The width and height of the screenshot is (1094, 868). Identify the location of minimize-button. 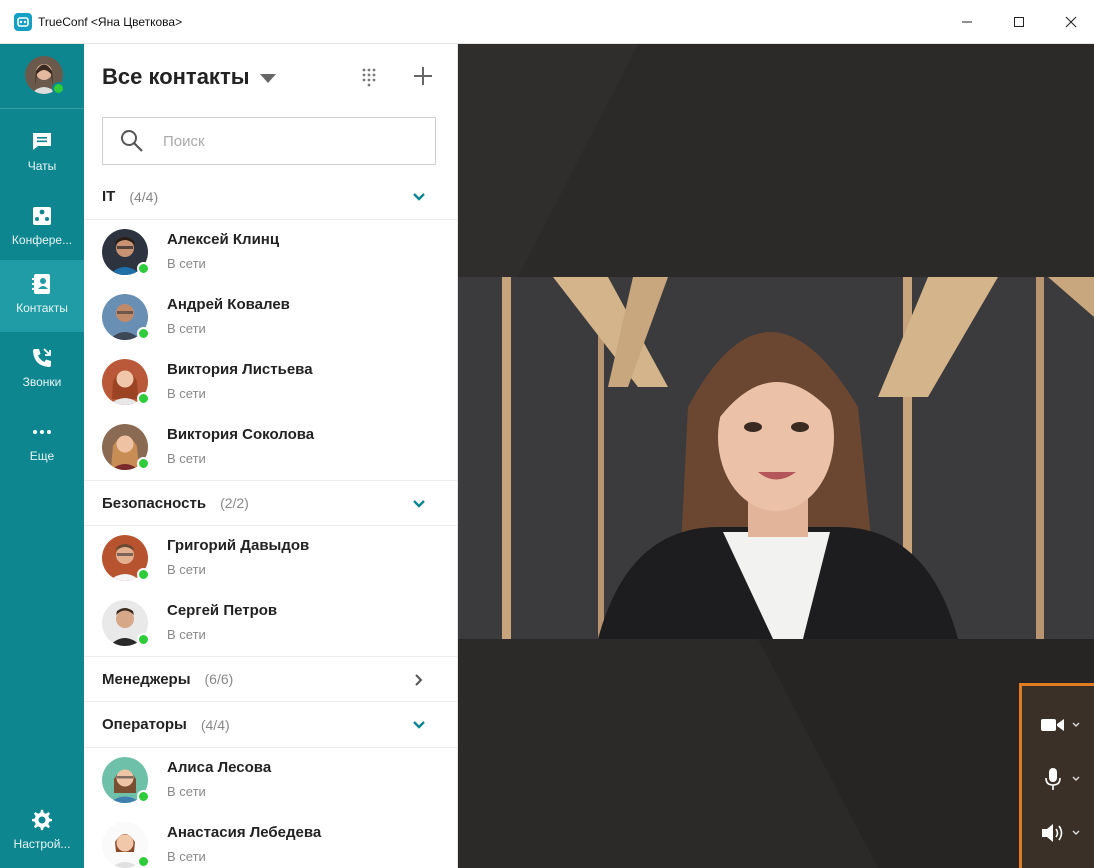
(967, 22).